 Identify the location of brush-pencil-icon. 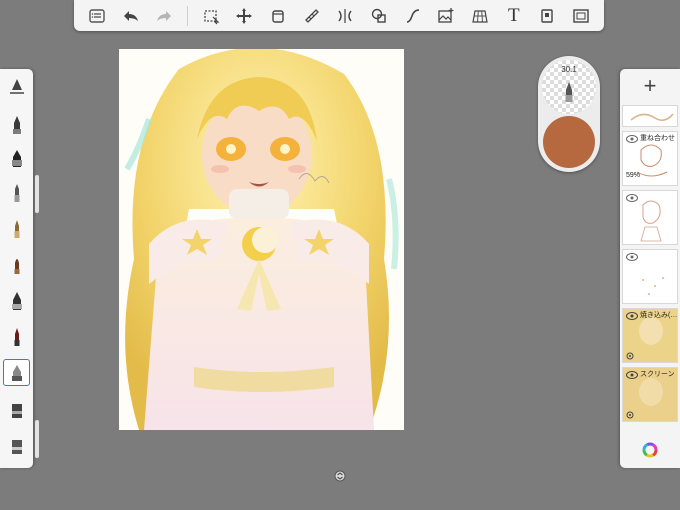
(16, 124).